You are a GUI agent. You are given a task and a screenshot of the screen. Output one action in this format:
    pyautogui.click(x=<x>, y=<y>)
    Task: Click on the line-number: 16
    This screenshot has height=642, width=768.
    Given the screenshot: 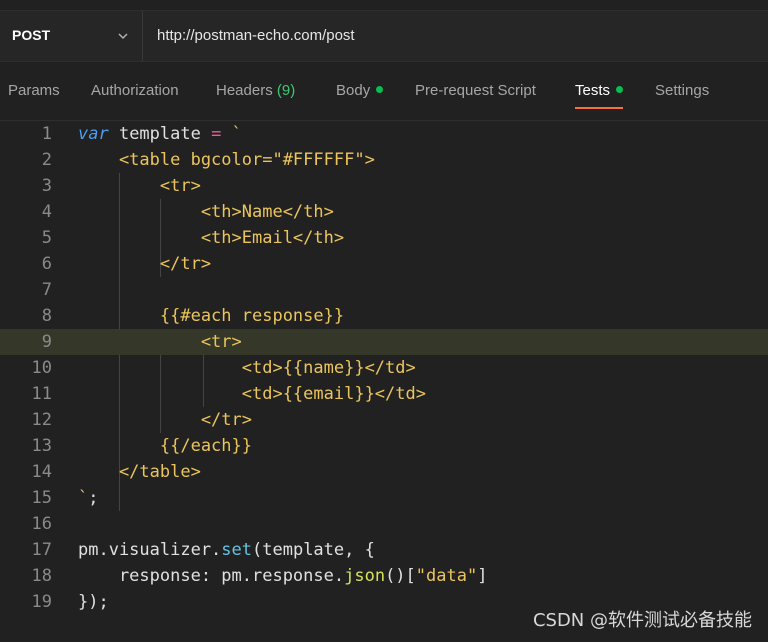 What is the action you would take?
    pyautogui.click(x=41, y=524)
    